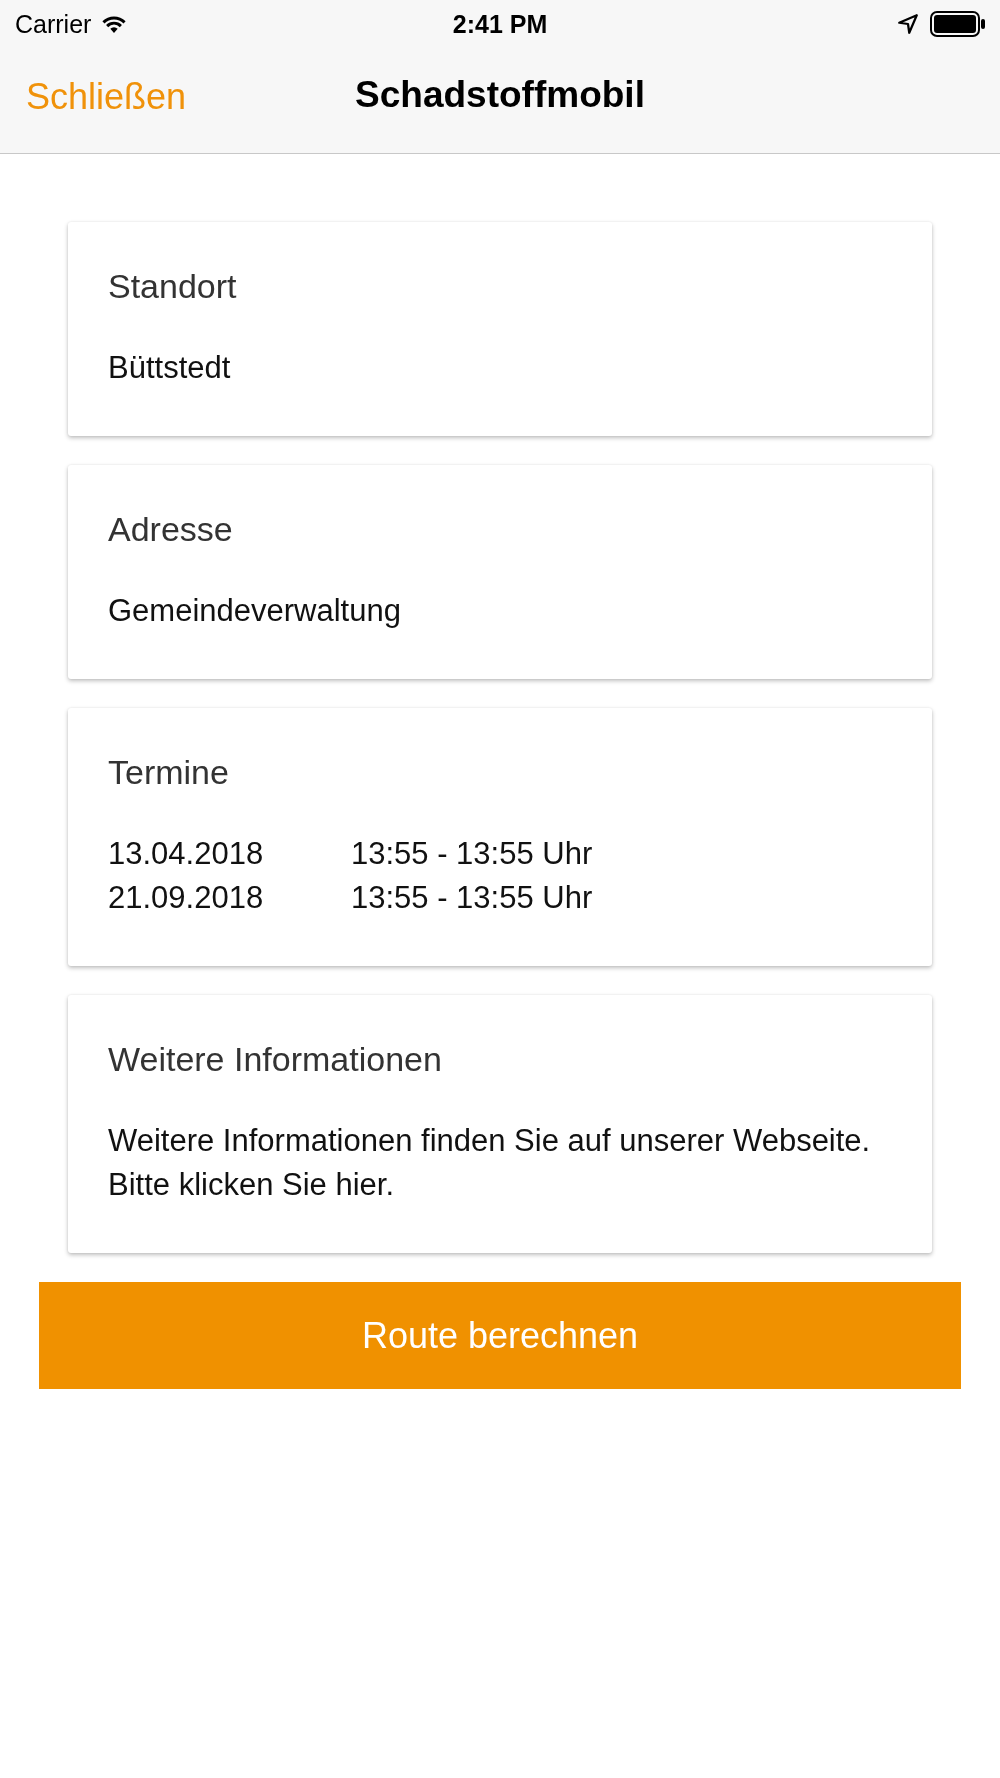  What do you see at coordinates (958, 24) in the screenshot?
I see `battery-icon` at bounding box center [958, 24].